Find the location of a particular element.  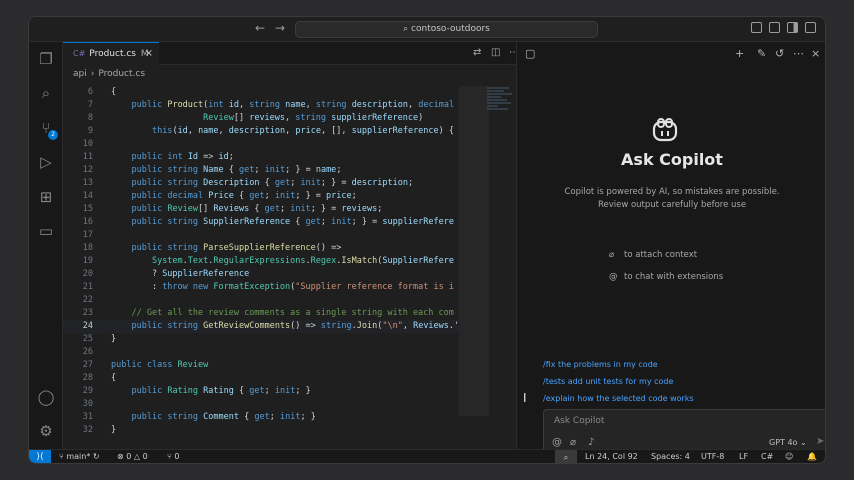

code-line: 17 is located at coordinates (261, 235).